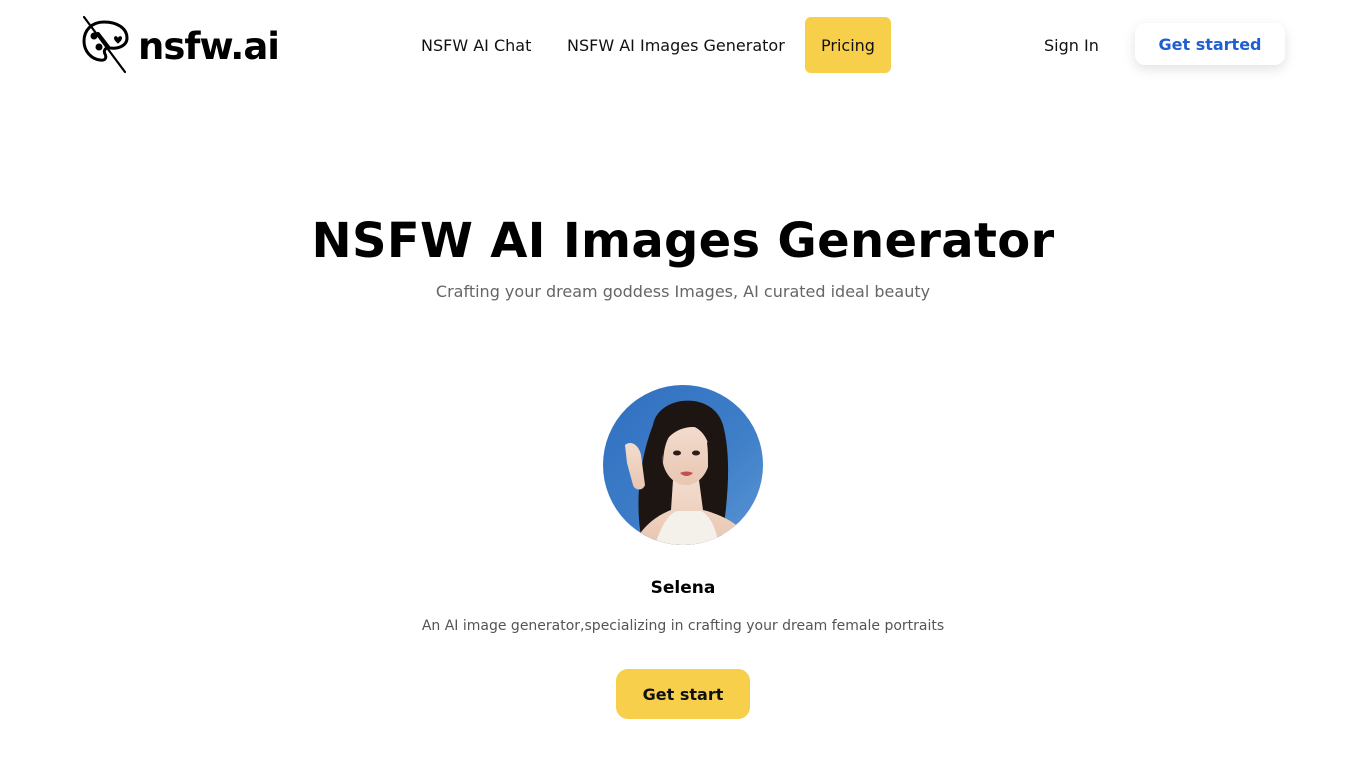 This screenshot has width=1366, height=768. I want to click on paint-palette-icon, so click(105, 44).